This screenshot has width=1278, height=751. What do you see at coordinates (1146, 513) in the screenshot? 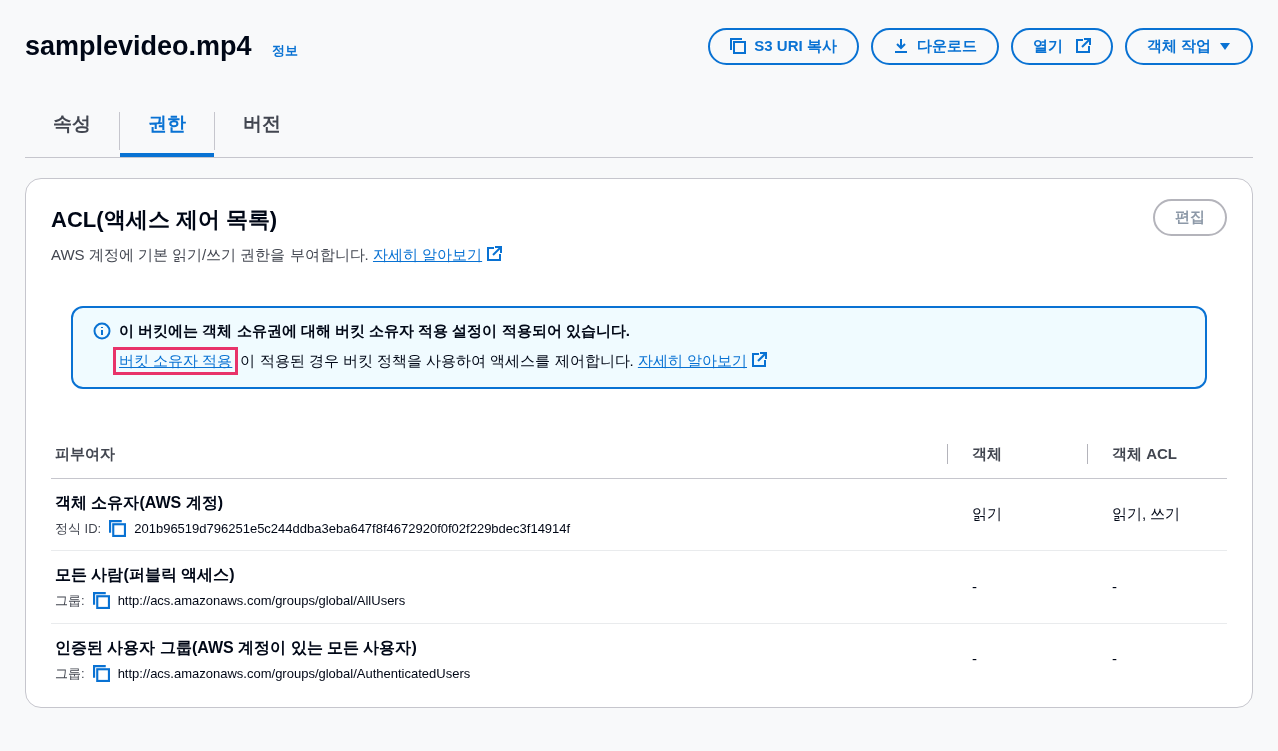
I see `table-cell: 읽기, 쓰기` at bounding box center [1146, 513].